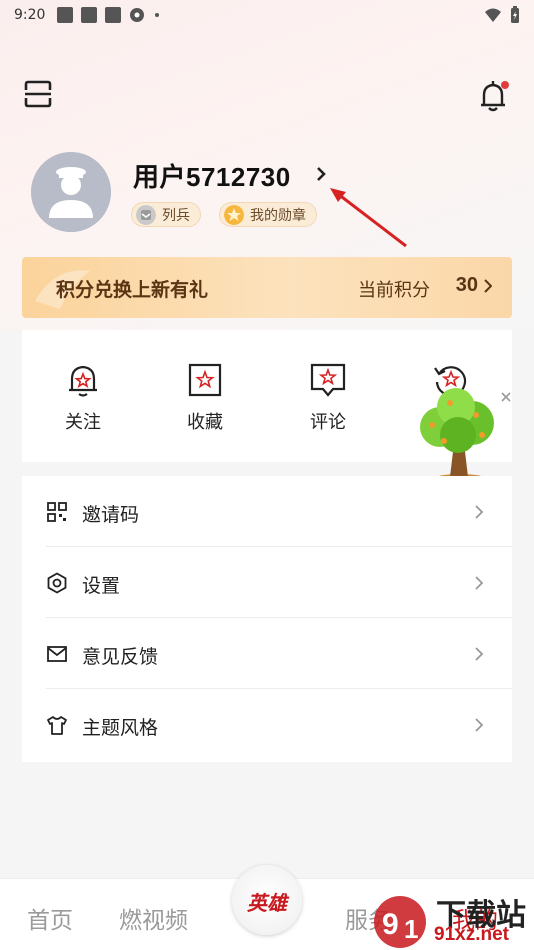 This screenshot has width=534, height=950. Describe the element at coordinates (57, 512) in the screenshot. I see `qr-grid-icon` at that location.